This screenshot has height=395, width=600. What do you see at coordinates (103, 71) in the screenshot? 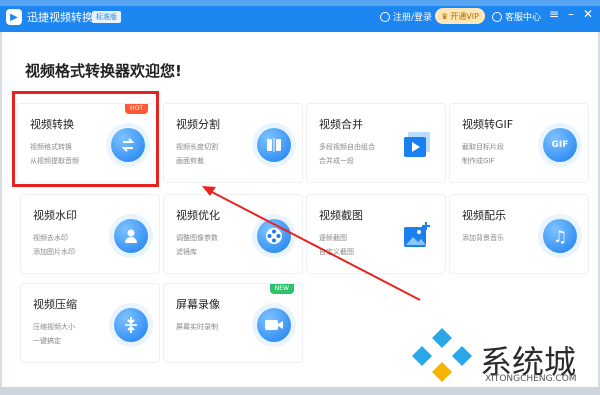
I see `welcome-heading: 视频格式转换器欢迎您!` at bounding box center [103, 71].